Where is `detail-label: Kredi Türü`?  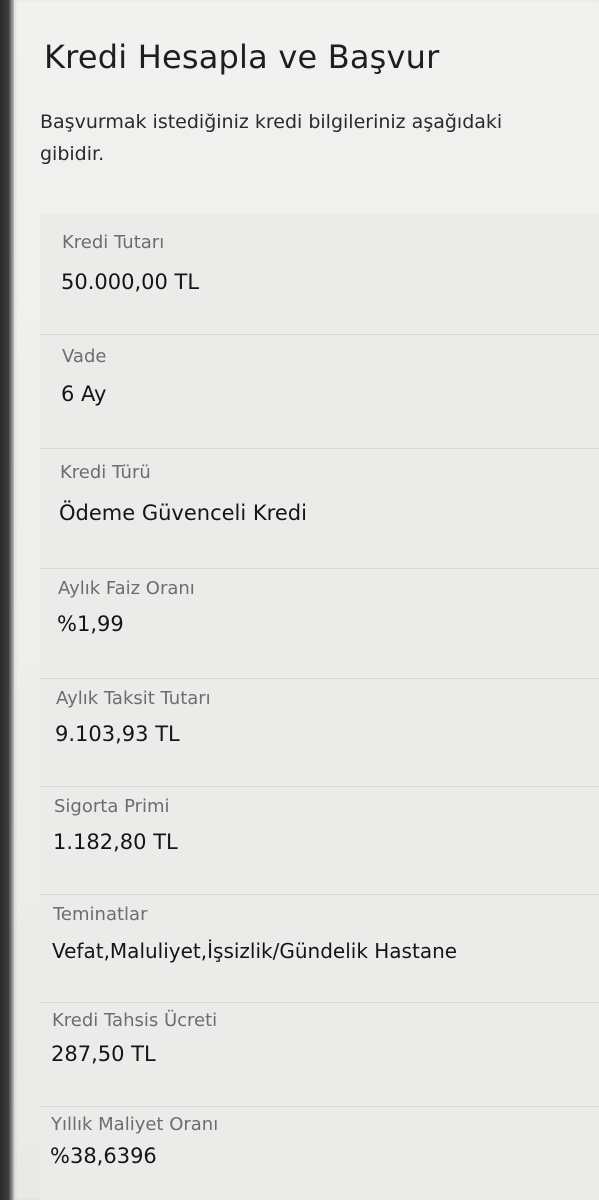
detail-label: Kredi Türü is located at coordinates (105, 472).